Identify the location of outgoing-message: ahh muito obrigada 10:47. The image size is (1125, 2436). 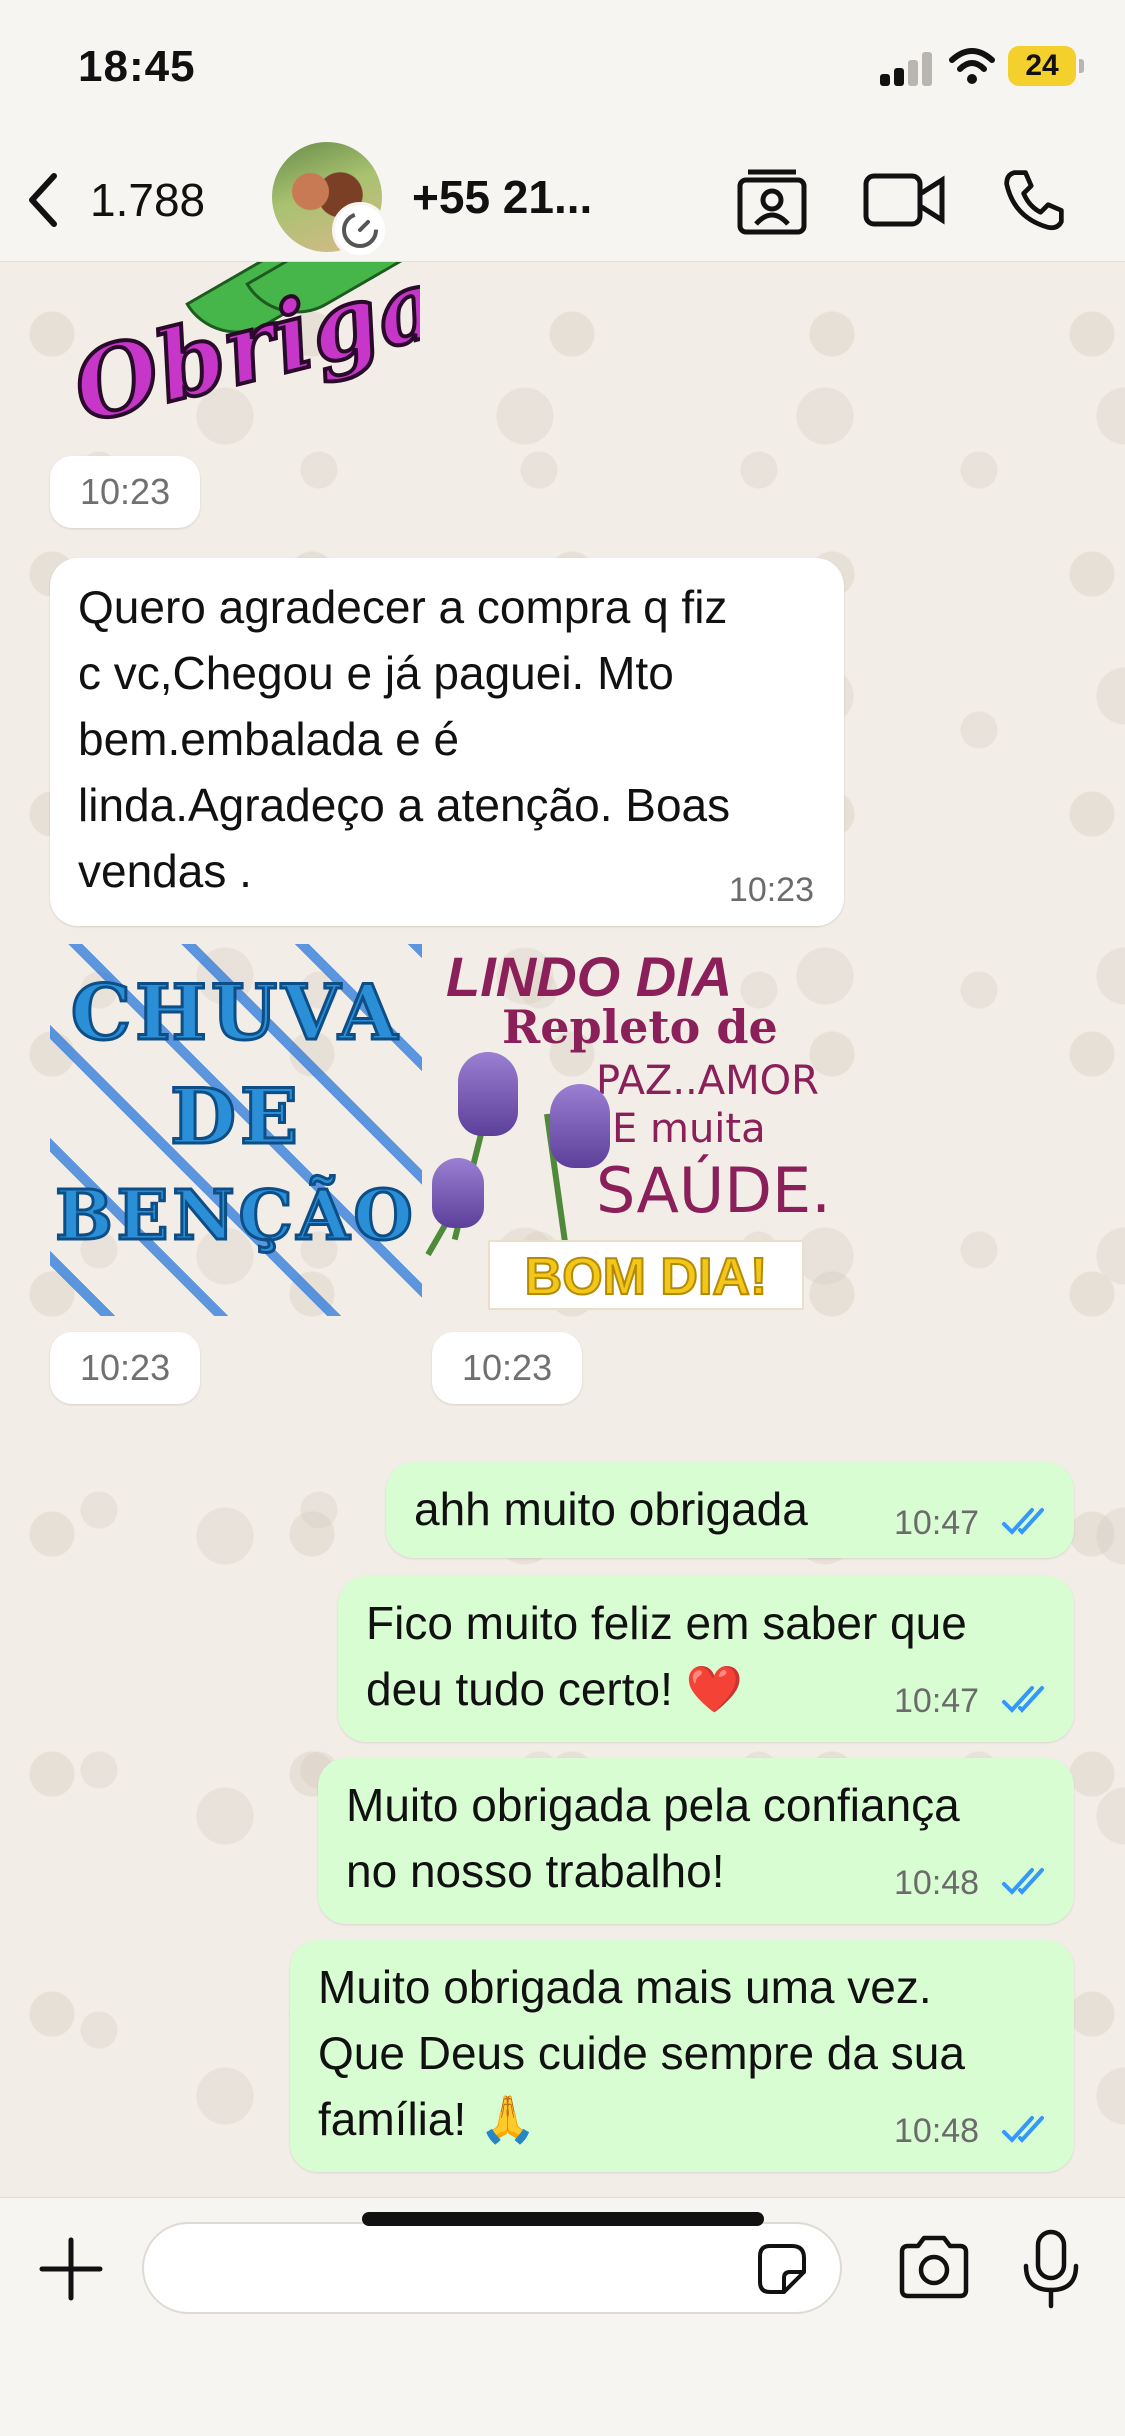
(730, 1510).